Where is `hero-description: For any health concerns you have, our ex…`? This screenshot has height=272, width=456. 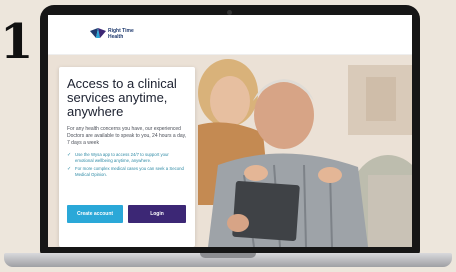 hero-description: For any health concerns you have, our ex… is located at coordinates (127, 136).